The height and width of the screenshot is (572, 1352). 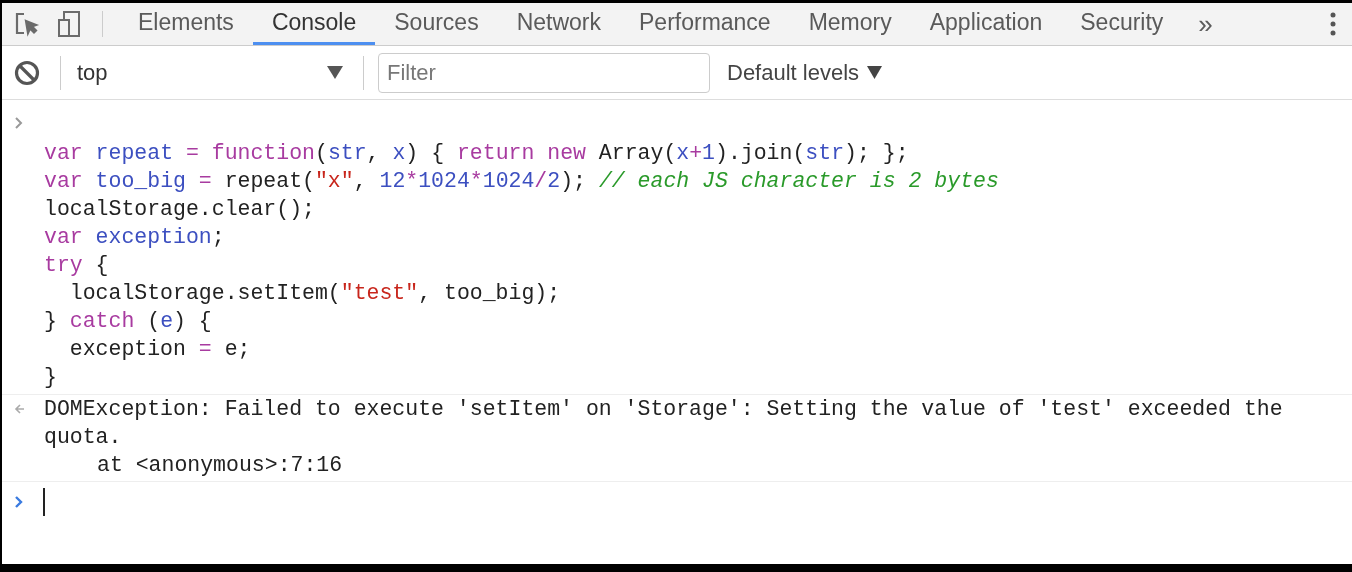 I want to click on tab: Security, so click(x=1122, y=24).